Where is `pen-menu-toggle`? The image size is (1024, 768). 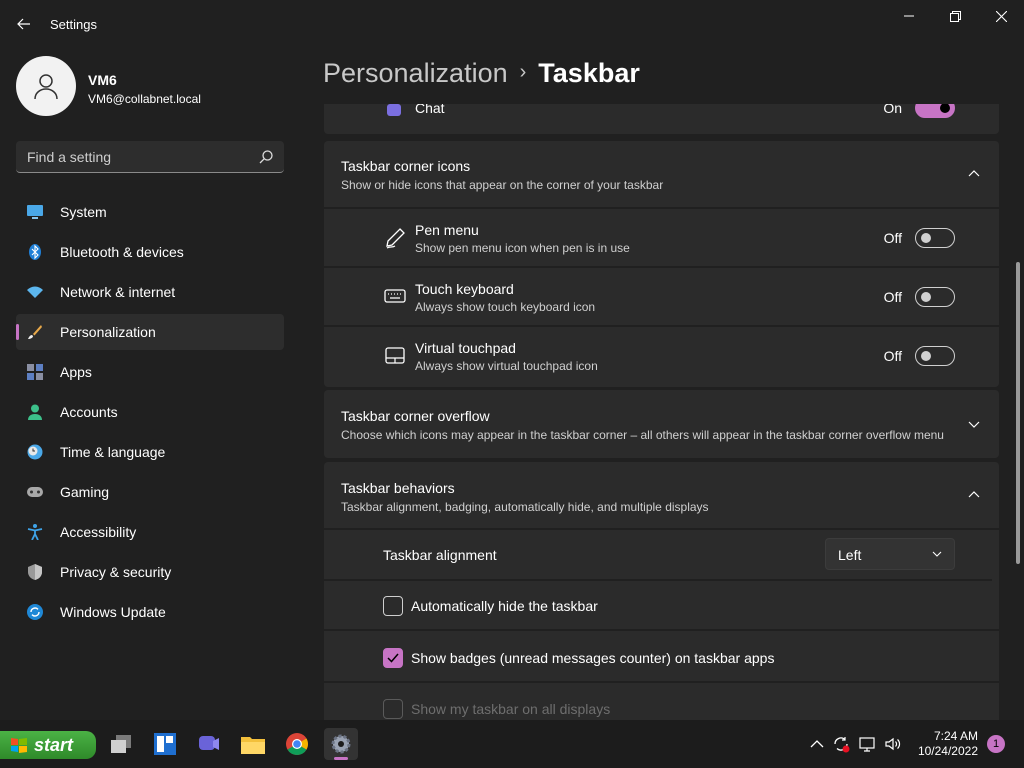
pen-menu-toggle is located at coordinates (935, 238).